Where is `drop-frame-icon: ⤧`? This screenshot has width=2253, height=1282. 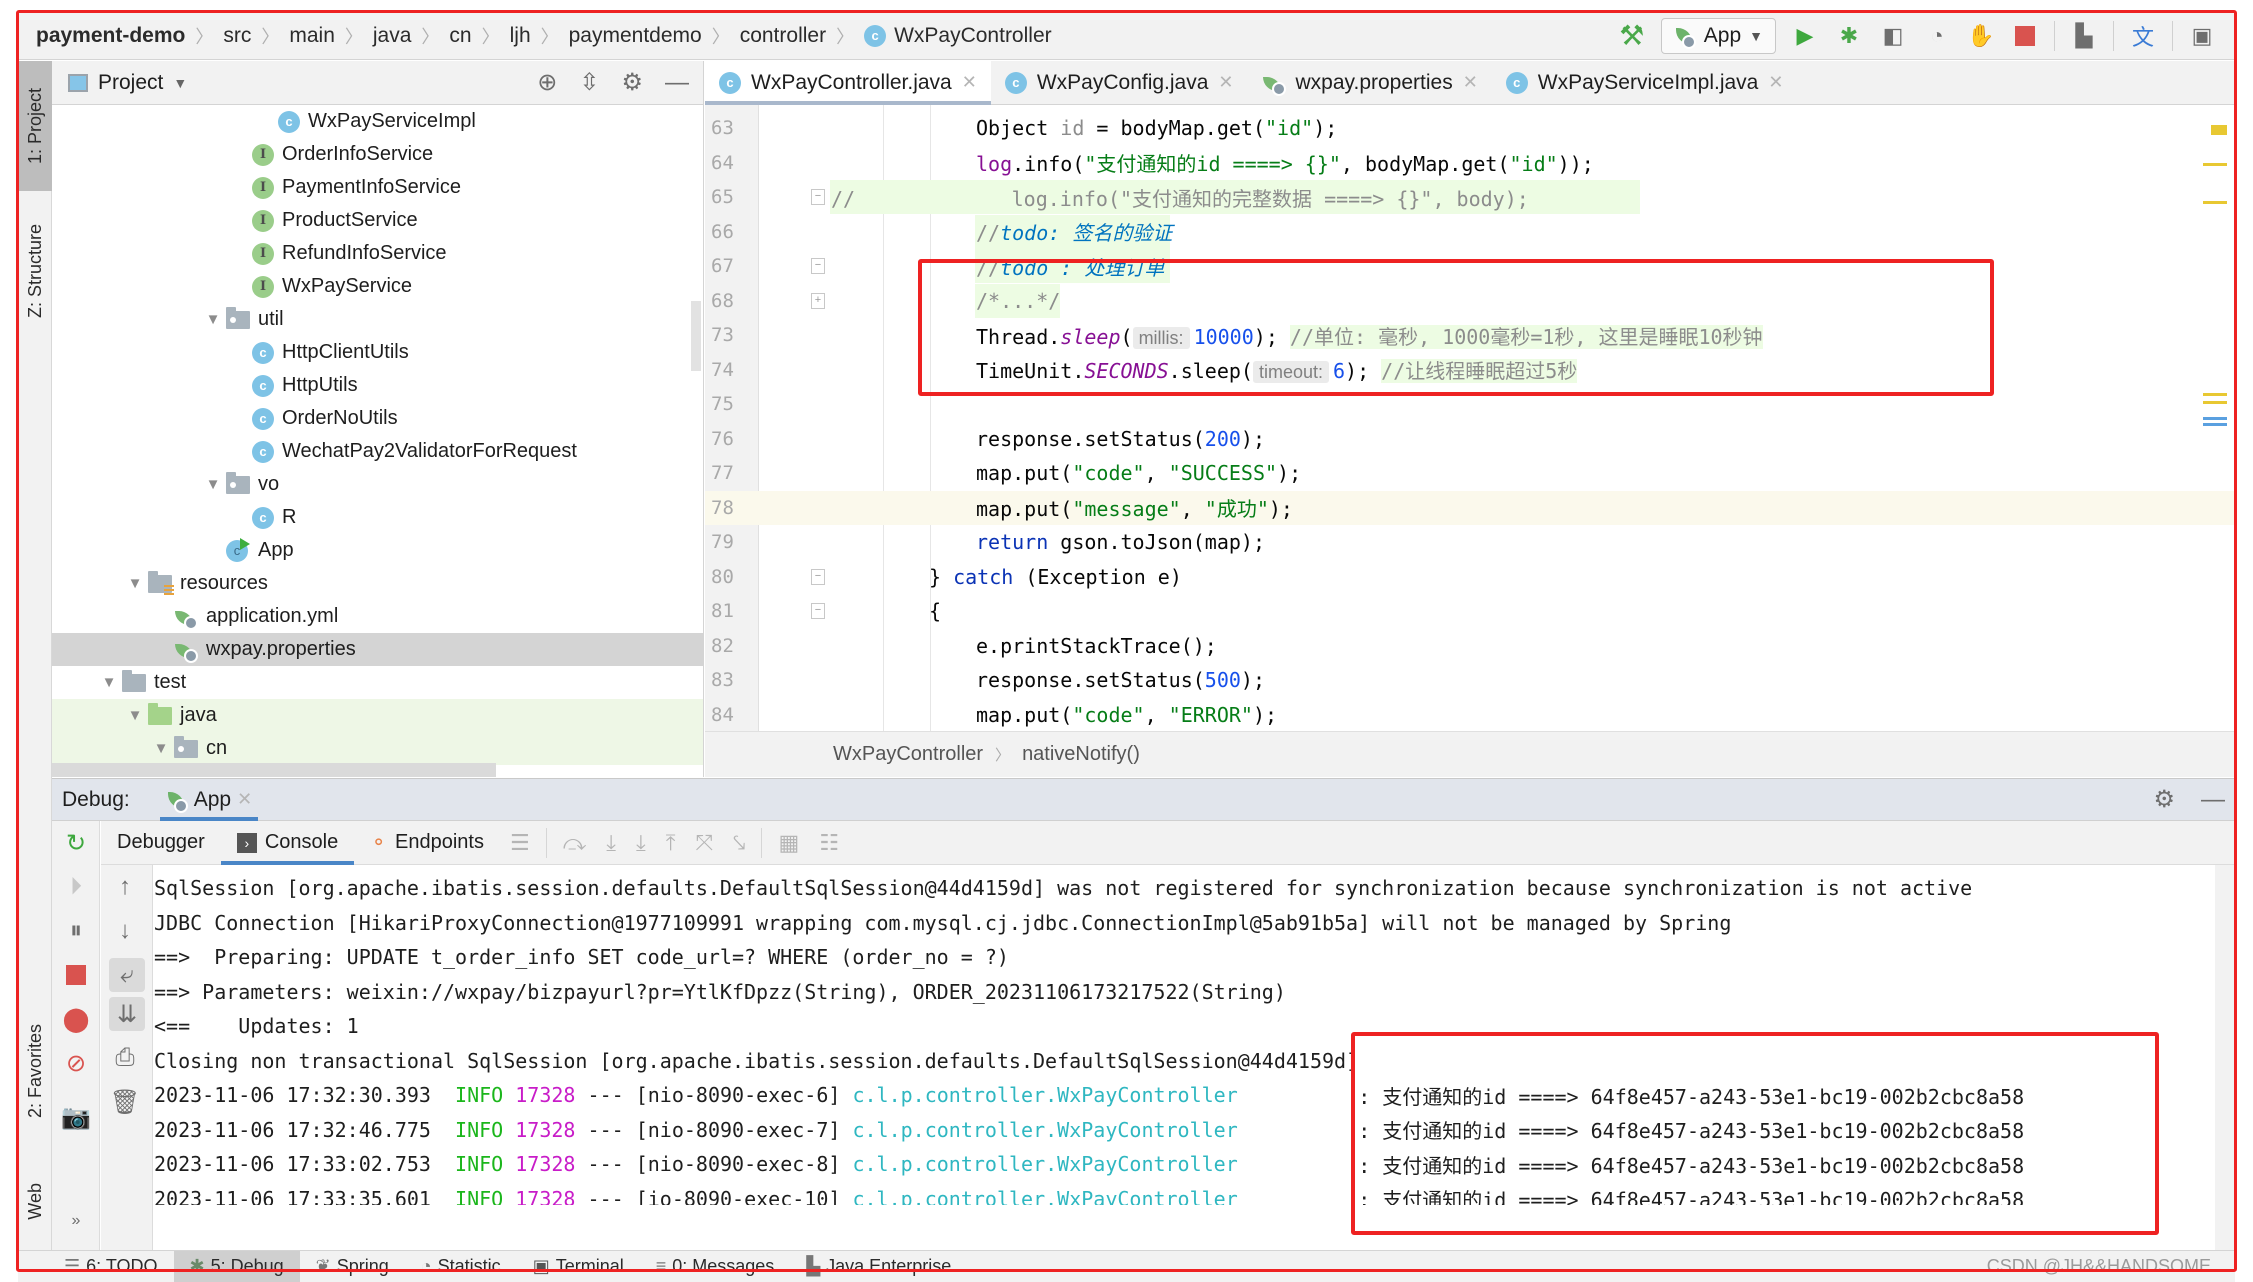
drop-frame-icon: ⤧ is located at coordinates (704, 843).